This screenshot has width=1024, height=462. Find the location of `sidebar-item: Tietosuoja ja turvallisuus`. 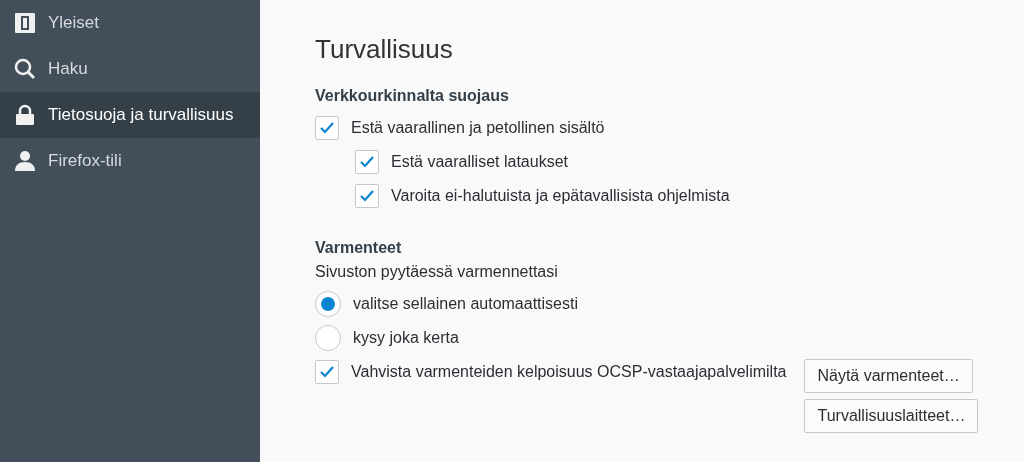

sidebar-item: Tietosuoja ja turvallisuus is located at coordinates (130, 115).